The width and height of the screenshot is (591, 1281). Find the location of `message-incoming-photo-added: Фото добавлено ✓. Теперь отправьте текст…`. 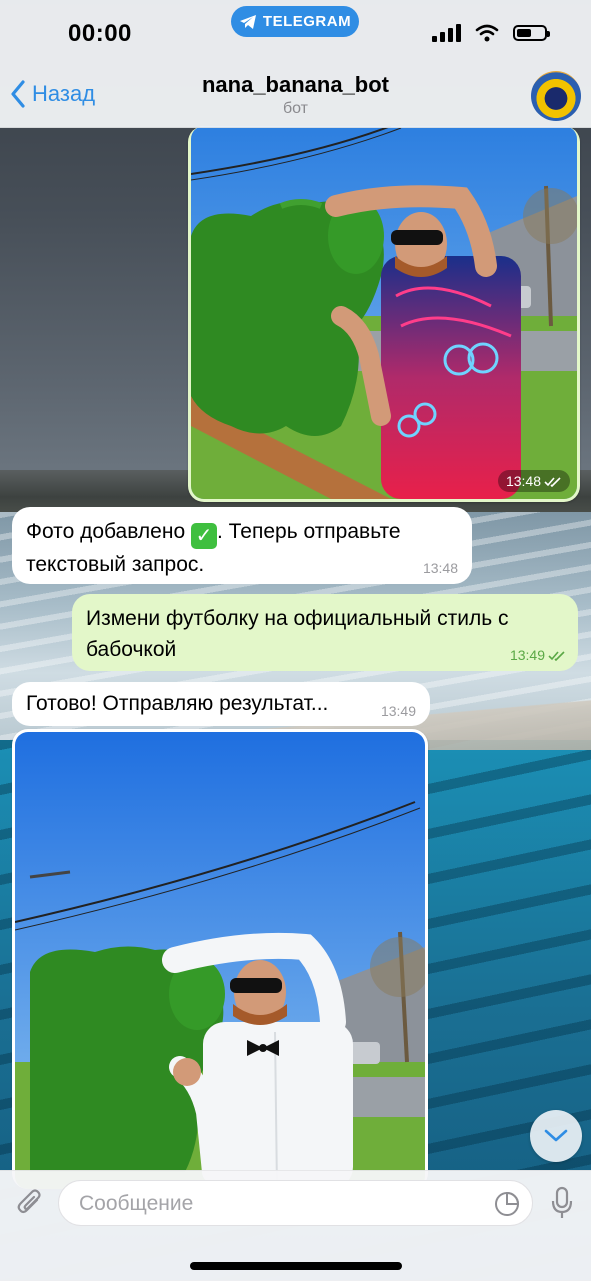

message-incoming-photo-added: Фото добавлено ✓. Теперь отправьте текст… is located at coordinates (242, 545).